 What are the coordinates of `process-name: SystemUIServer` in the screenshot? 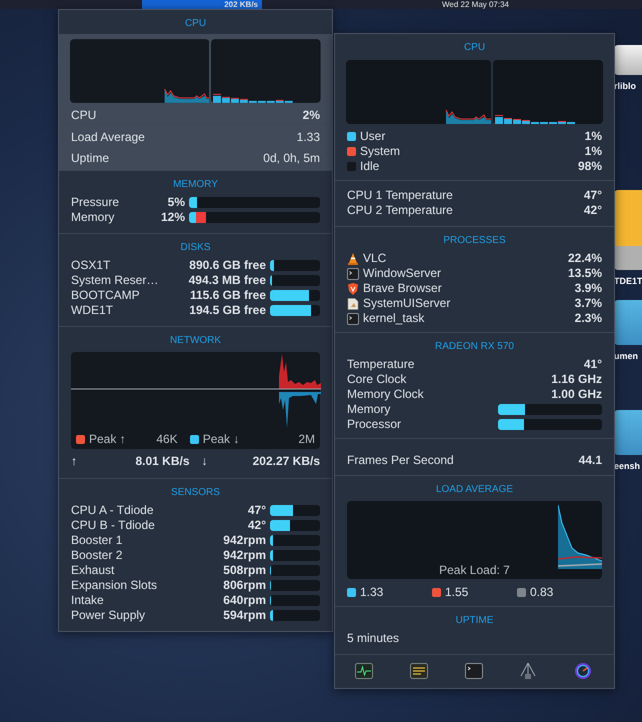 It's located at (406, 303).